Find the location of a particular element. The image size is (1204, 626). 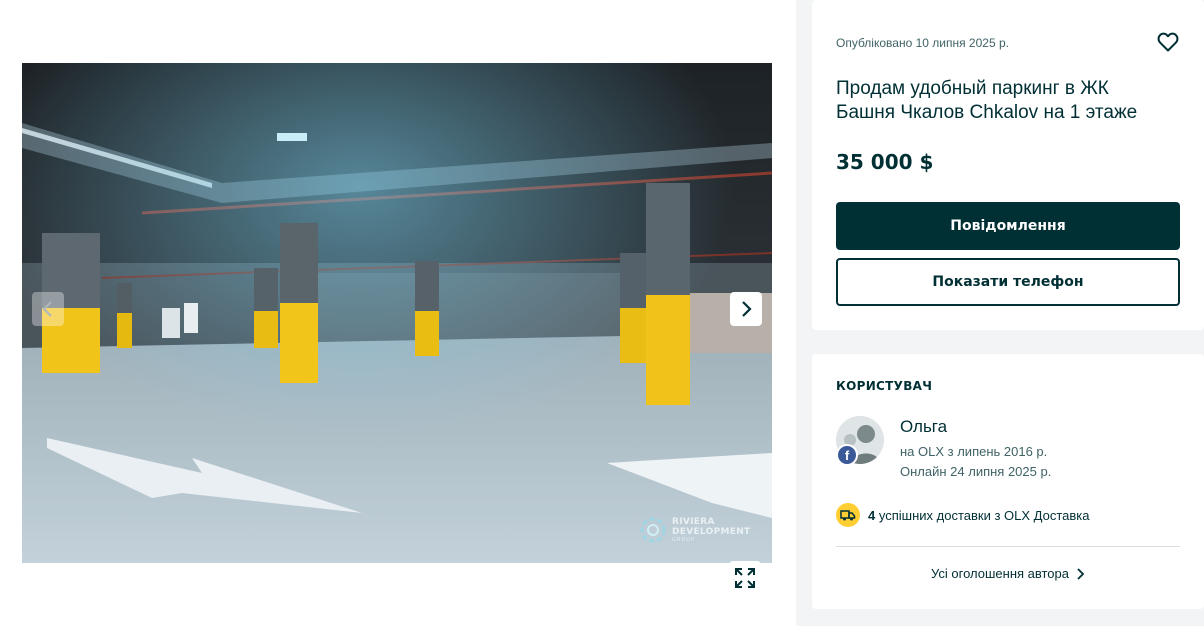

riviera-logo-icon is located at coordinates (653, 530).